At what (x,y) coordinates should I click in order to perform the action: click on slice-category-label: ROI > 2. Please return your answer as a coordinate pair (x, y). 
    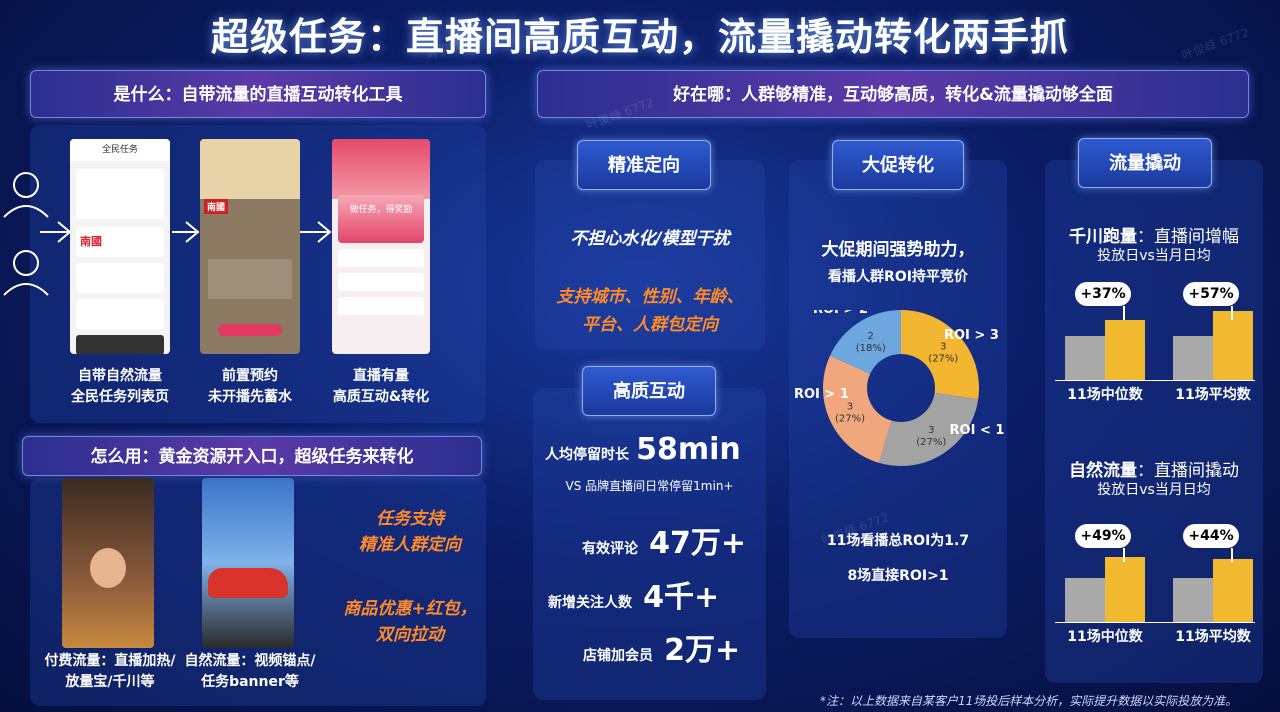
    Looking at the image, I should click on (840, 313).